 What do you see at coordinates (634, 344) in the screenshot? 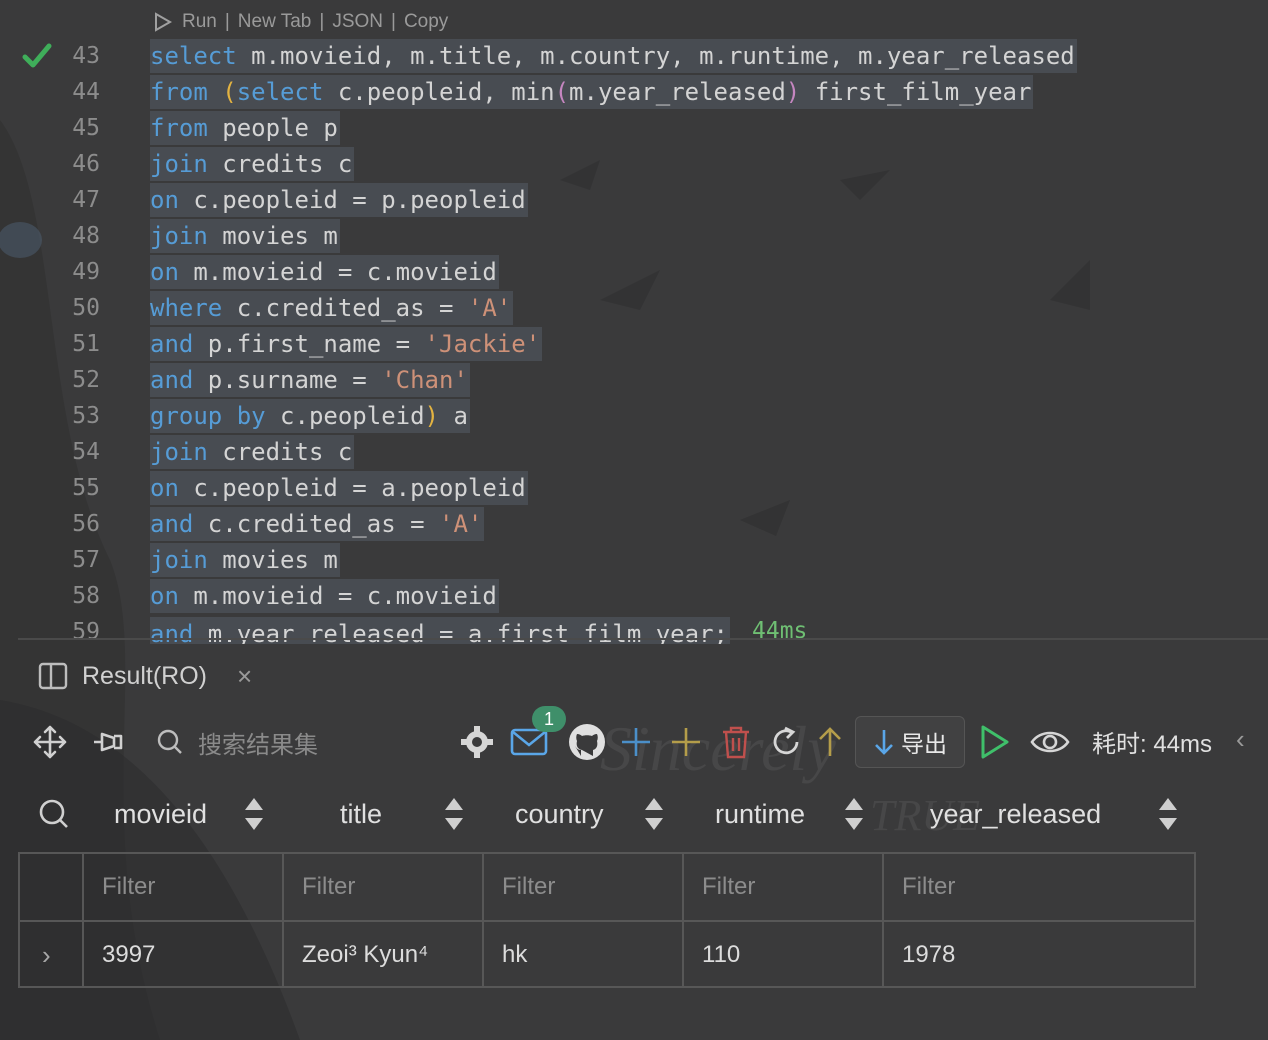
I see `code-line: 51 and p.first_name = 'Jackie'` at bounding box center [634, 344].